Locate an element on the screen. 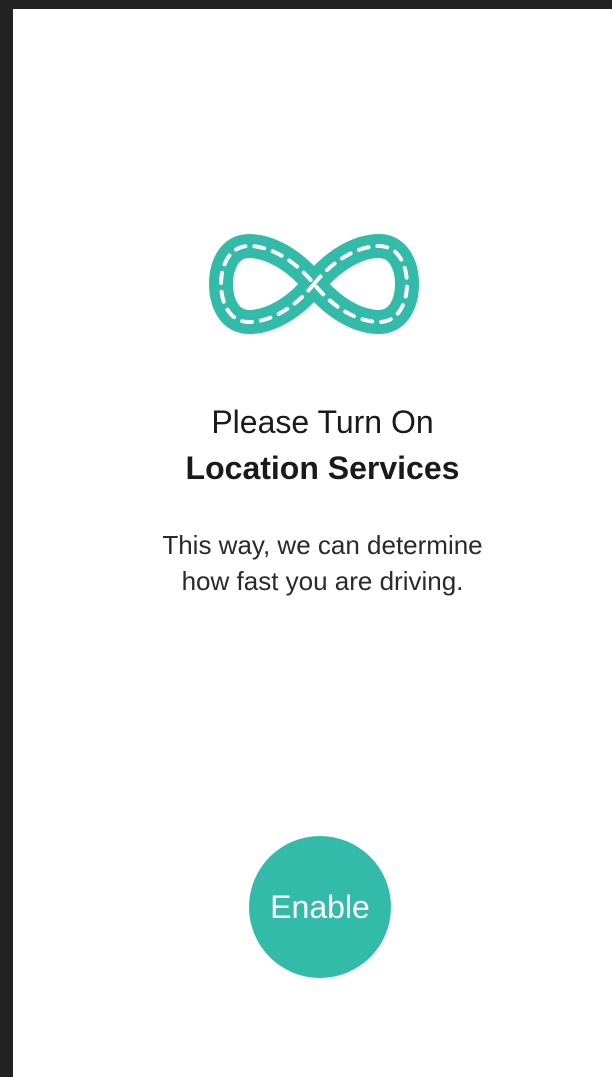 Image resolution: width=612 pixels, height=1077 pixels. description-line-2: how fast you are driving. is located at coordinates (322, 581).